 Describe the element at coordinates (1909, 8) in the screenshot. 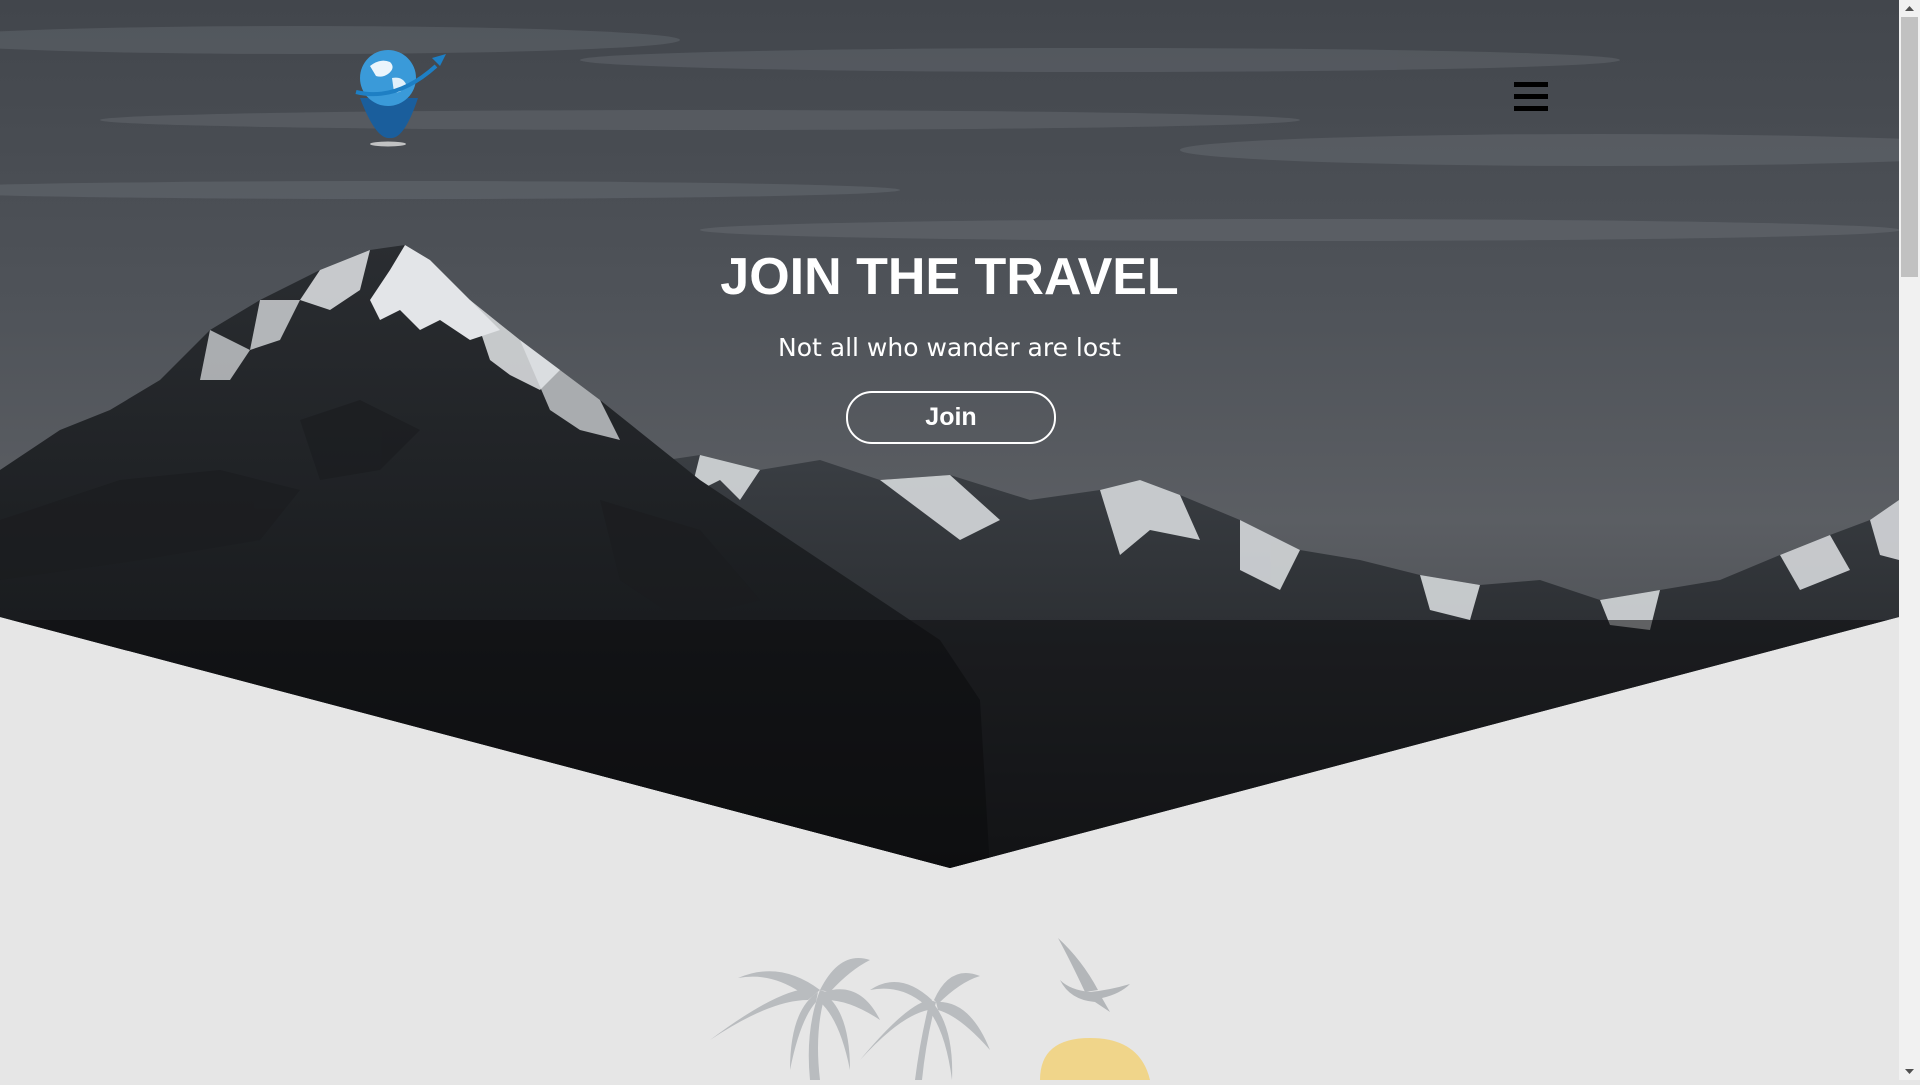

I see `scroll-up-arrow-icon` at that location.